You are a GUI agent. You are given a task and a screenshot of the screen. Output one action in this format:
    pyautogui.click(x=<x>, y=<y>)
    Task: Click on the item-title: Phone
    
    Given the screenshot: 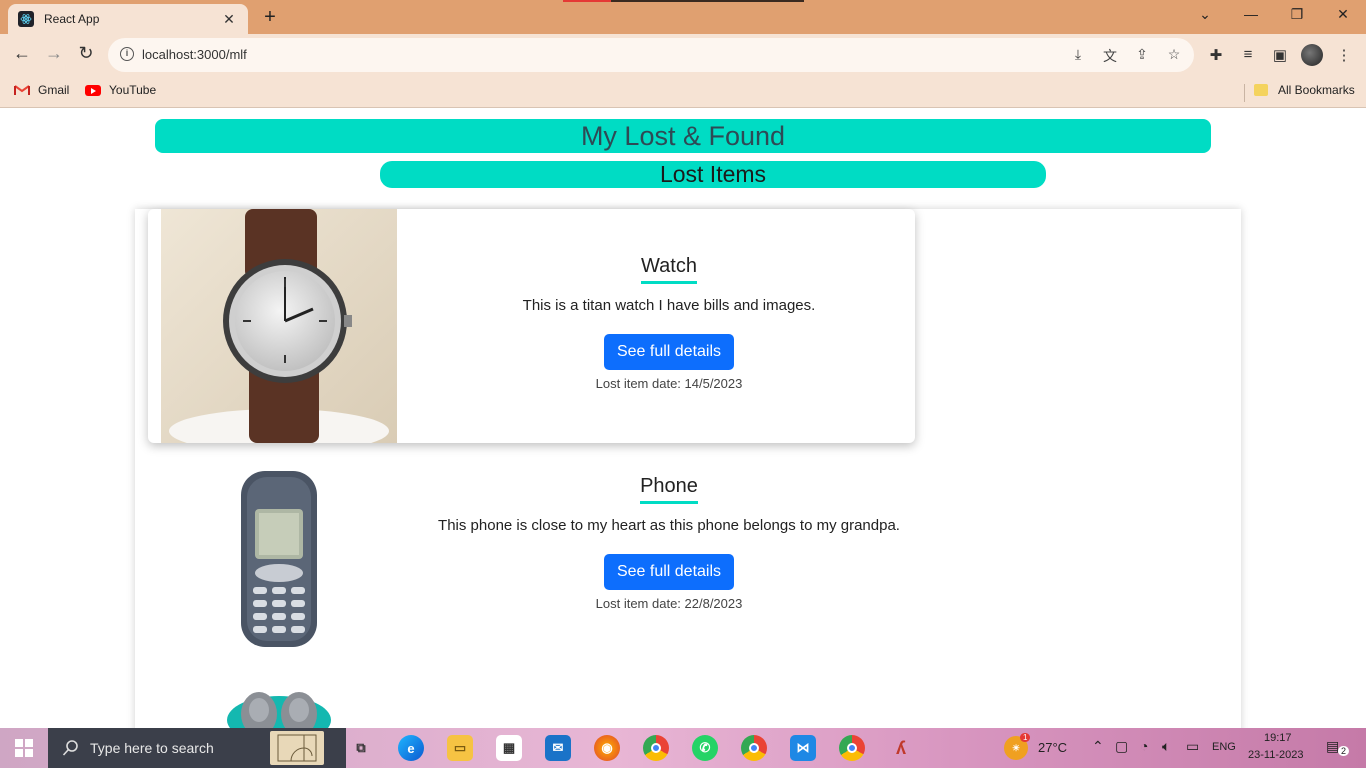 What is the action you would take?
    pyautogui.click(x=669, y=489)
    